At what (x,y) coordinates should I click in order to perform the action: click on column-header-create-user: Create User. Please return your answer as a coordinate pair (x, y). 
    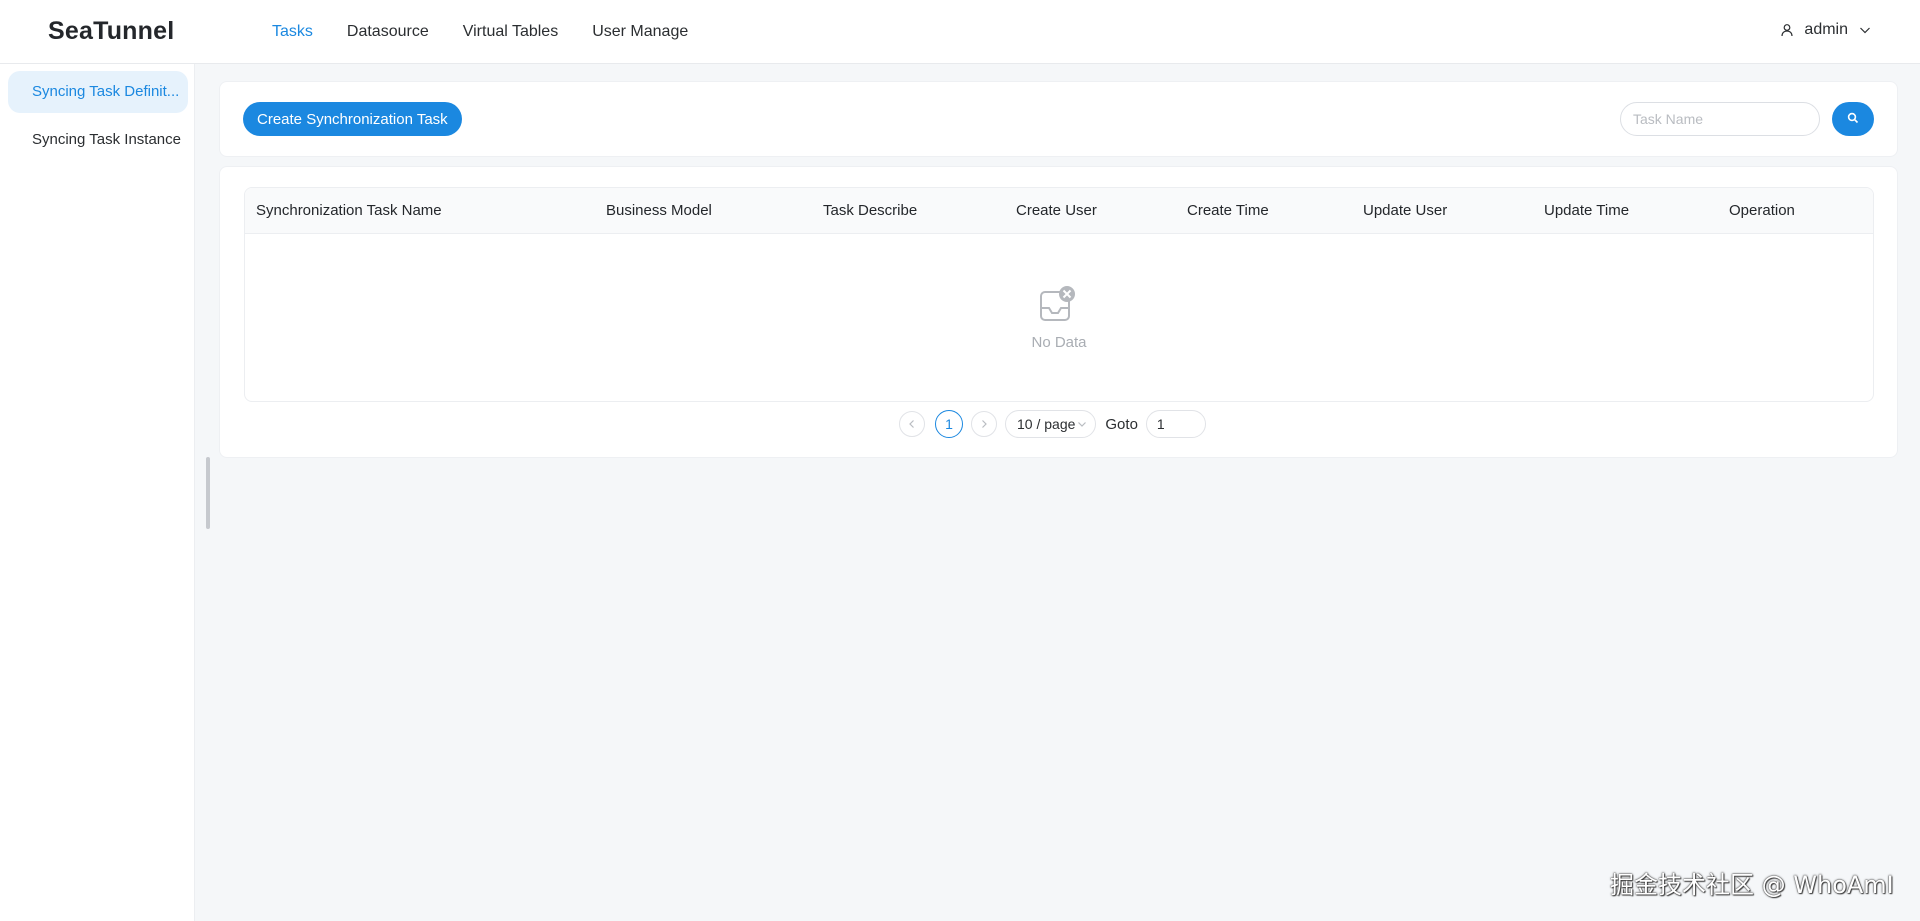
    Looking at the image, I should click on (1056, 210).